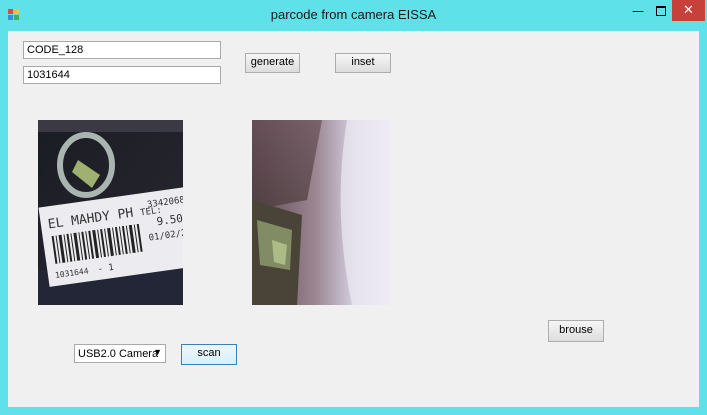  I want to click on camera-select: USB2.0 Camera ▼, so click(120, 353).